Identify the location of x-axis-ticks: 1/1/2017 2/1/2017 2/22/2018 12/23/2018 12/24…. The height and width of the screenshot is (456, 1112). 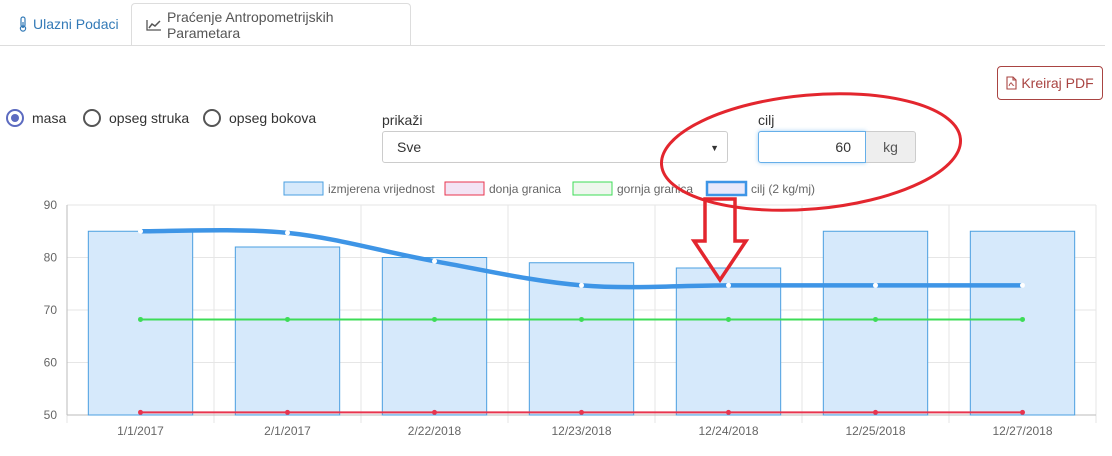
(585, 431).